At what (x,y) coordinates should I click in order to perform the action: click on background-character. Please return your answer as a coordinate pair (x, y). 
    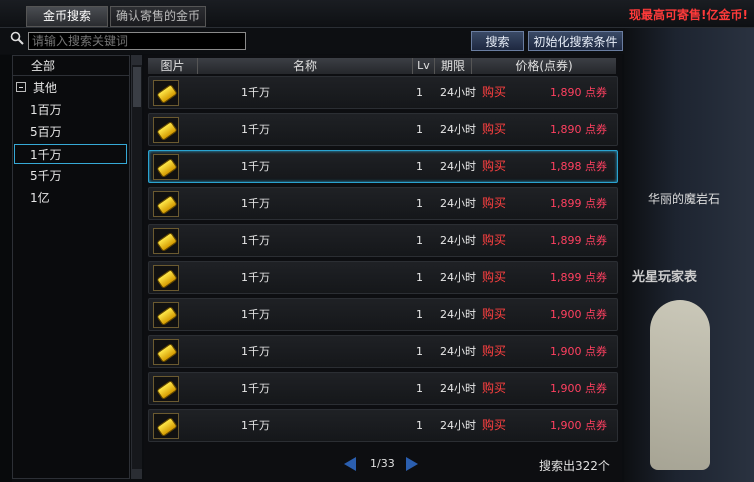
    Looking at the image, I should click on (680, 385).